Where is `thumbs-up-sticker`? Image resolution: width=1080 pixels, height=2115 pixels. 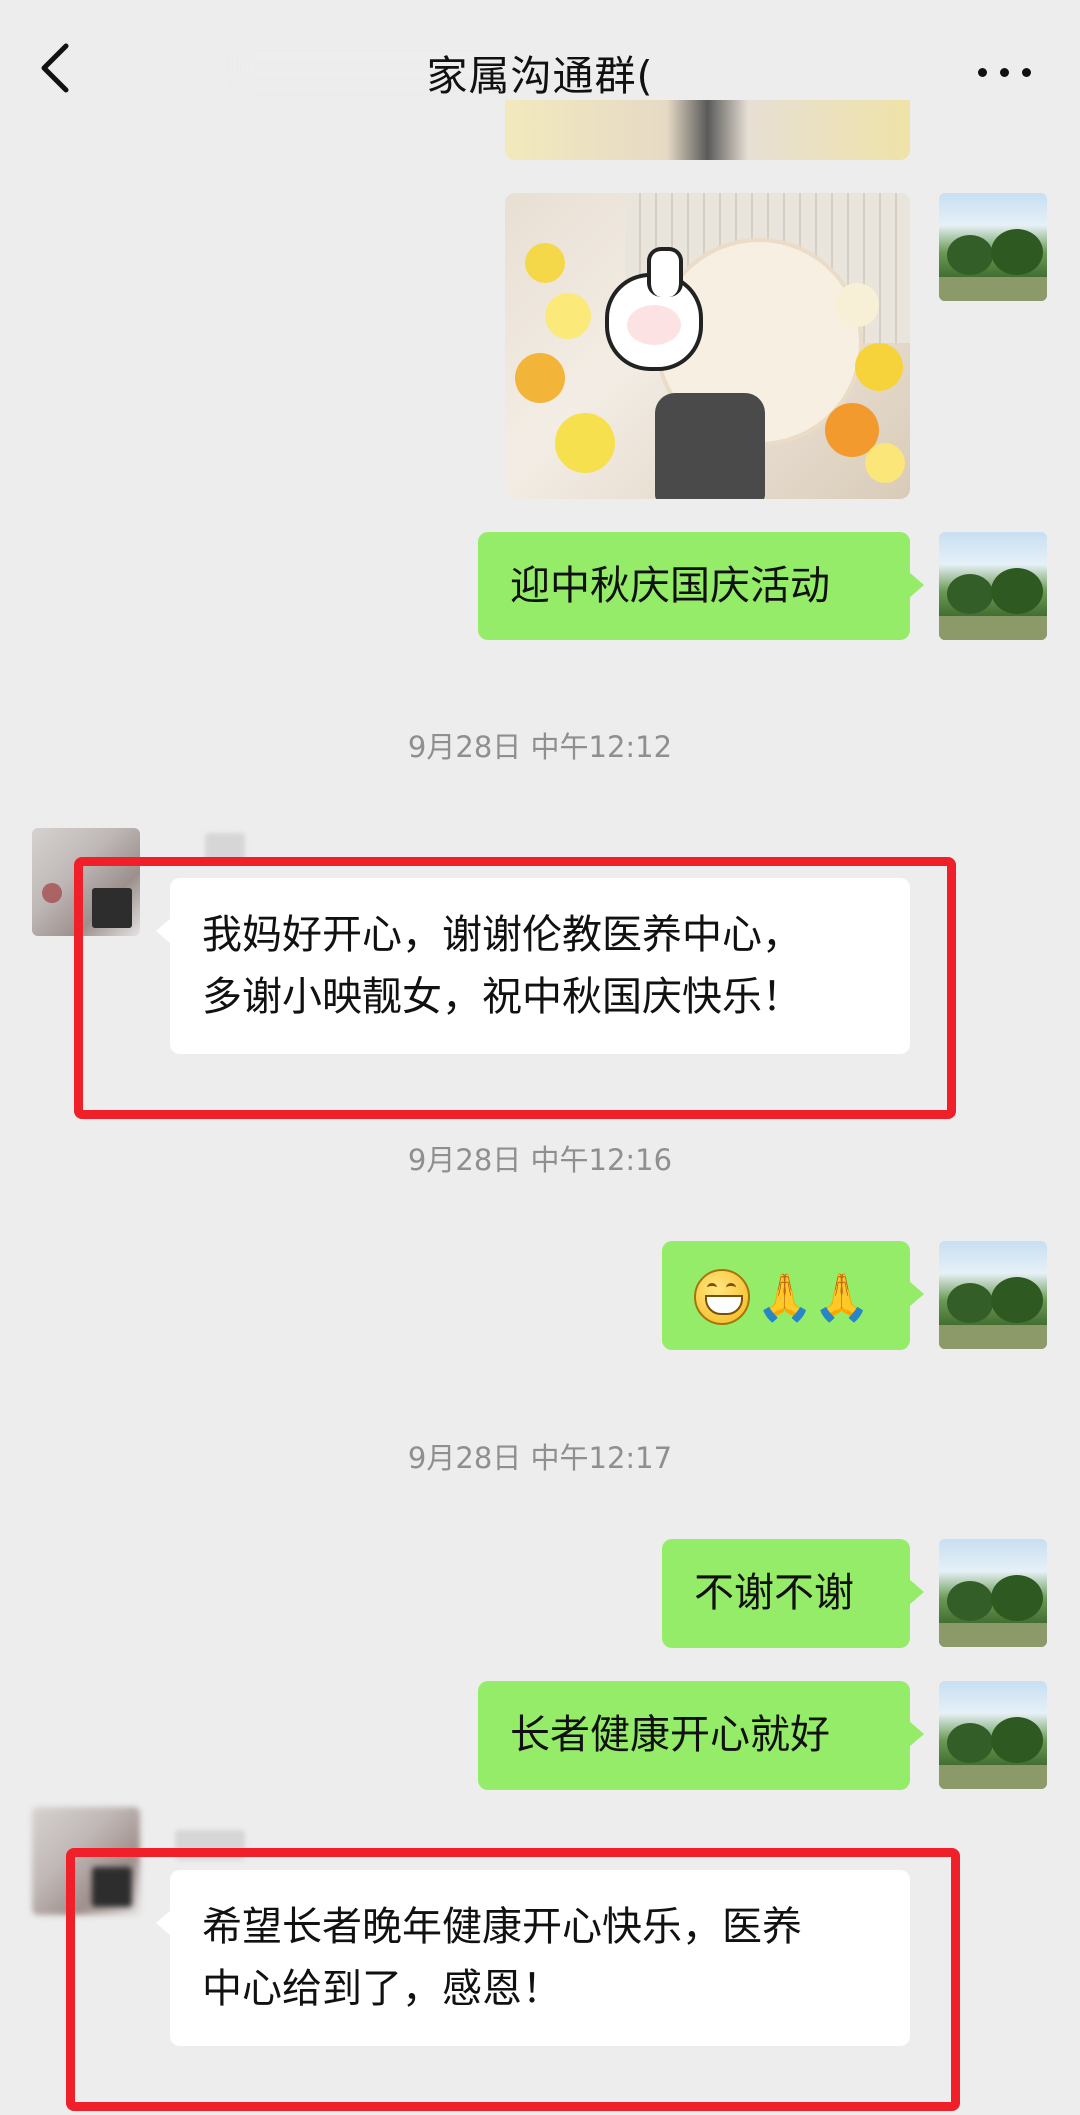 thumbs-up-sticker is located at coordinates (654, 309).